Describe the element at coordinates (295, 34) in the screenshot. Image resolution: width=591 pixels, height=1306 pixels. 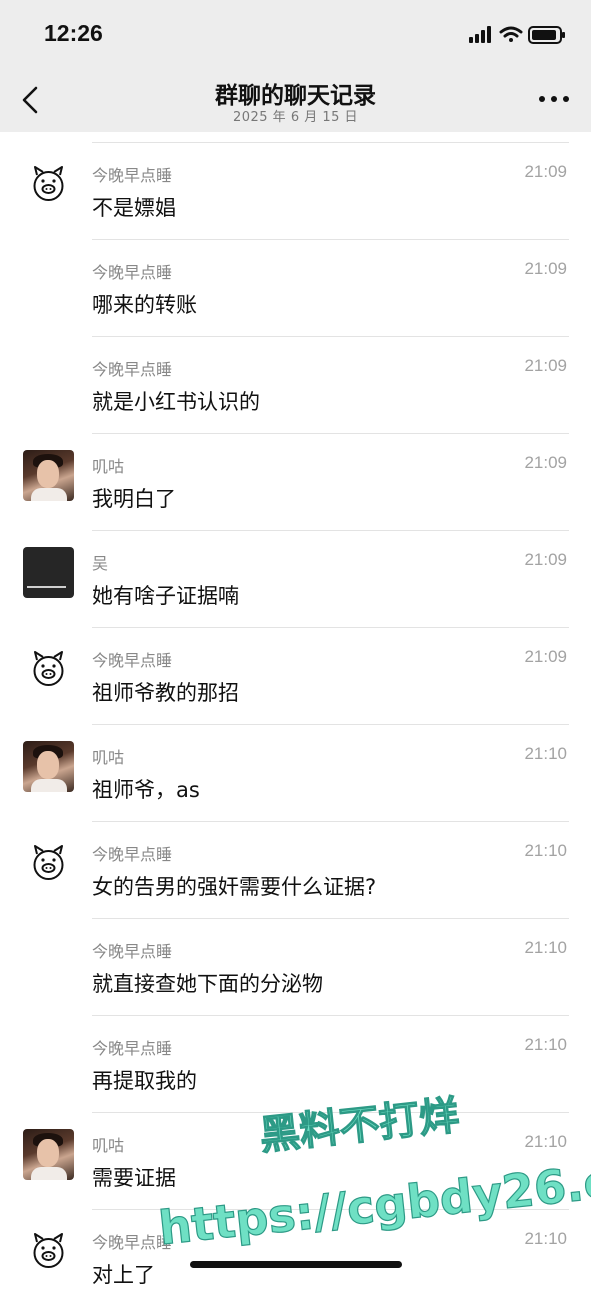
I see `status-bar: 12:26` at that location.